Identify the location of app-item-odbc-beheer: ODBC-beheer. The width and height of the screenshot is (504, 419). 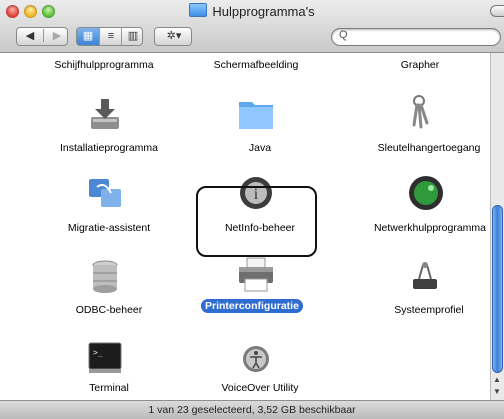
(105, 288).